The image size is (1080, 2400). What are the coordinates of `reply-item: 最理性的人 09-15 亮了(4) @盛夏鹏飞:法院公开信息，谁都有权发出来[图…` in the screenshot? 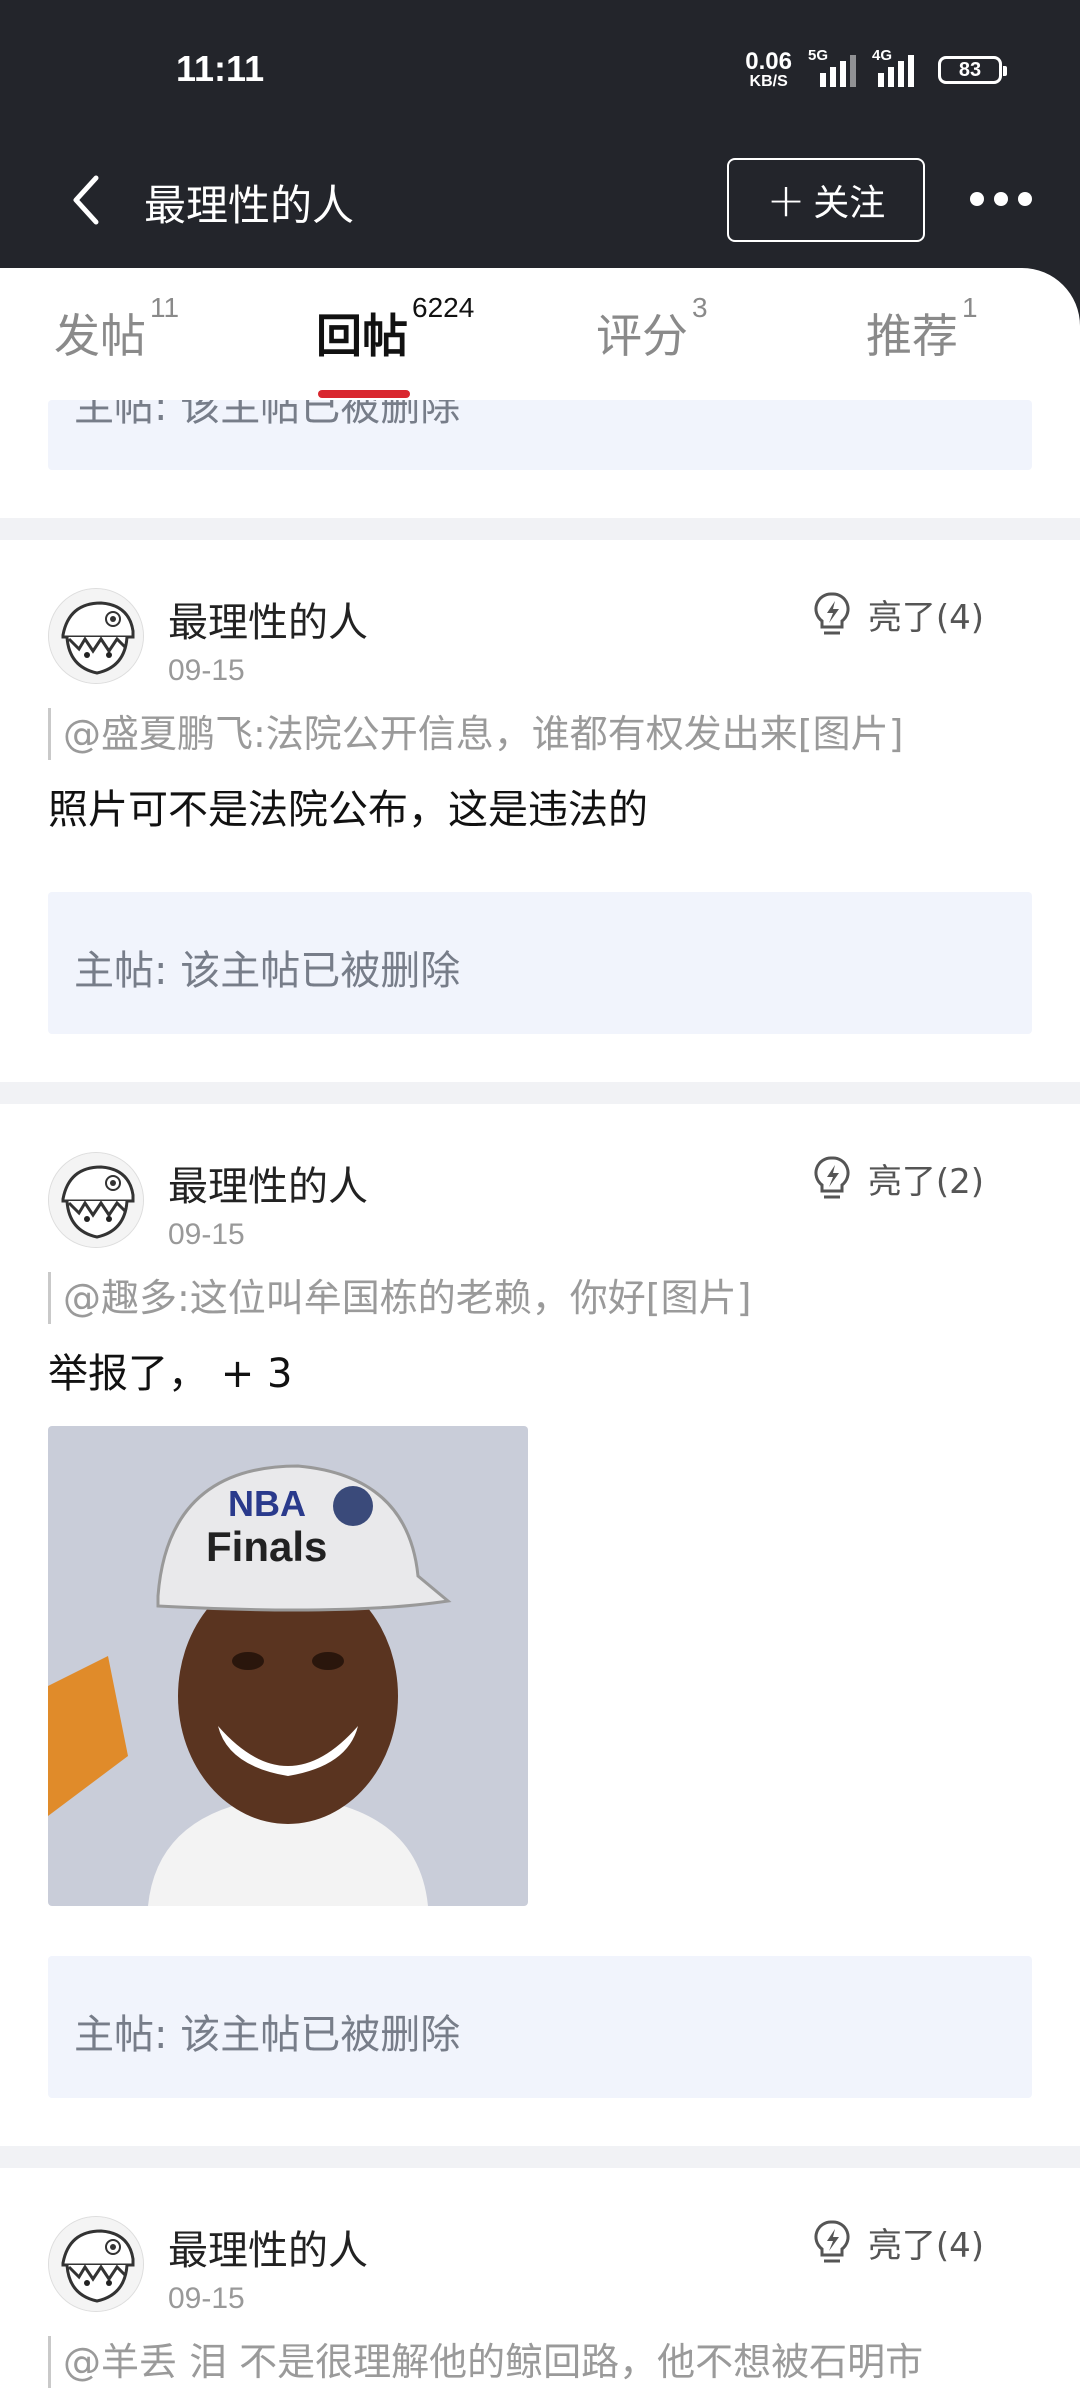 It's located at (540, 688).